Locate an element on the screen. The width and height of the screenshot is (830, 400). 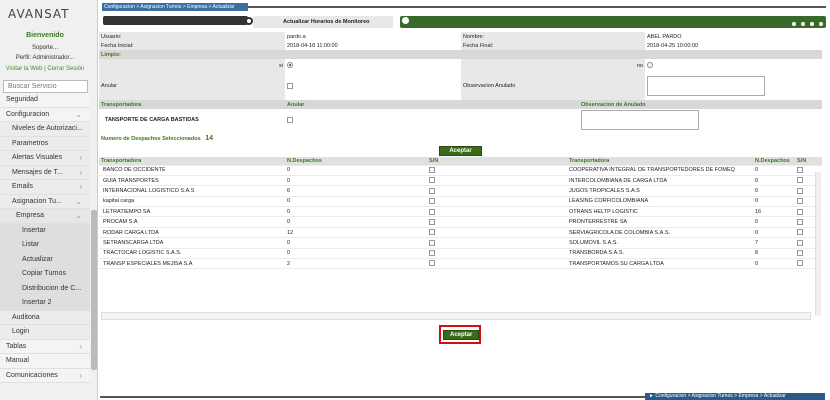
sidebar-item: Insertar 2 is located at coordinates (45, 303).